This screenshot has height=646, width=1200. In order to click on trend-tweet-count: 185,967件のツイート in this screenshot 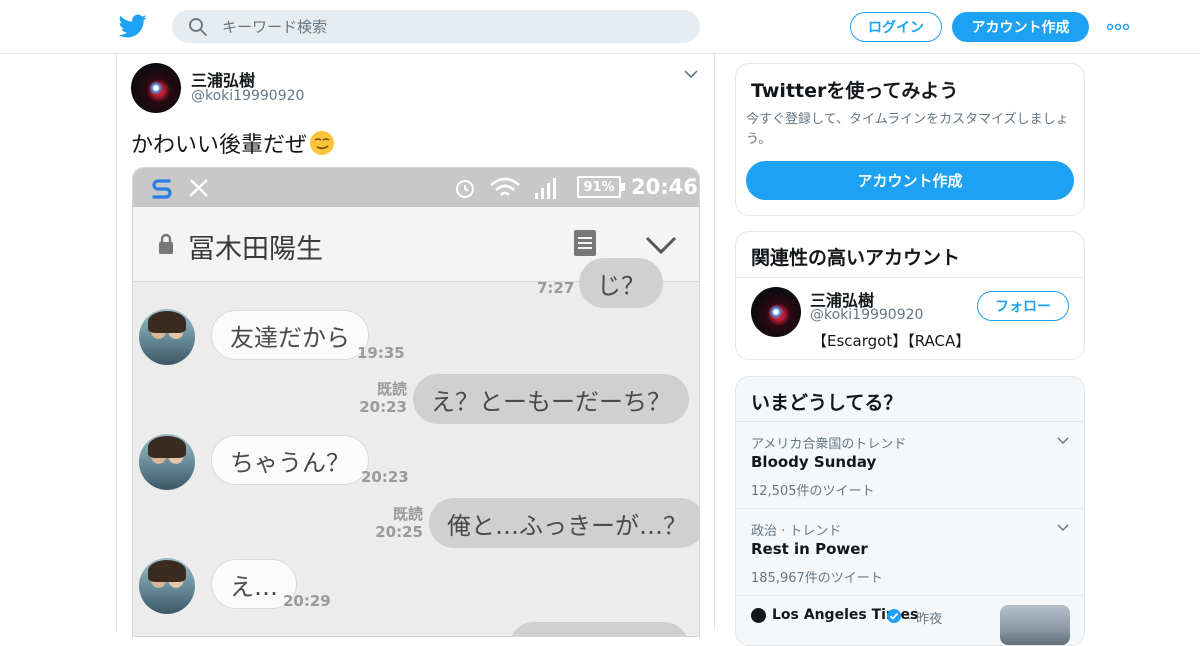, I will do `click(817, 578)`.